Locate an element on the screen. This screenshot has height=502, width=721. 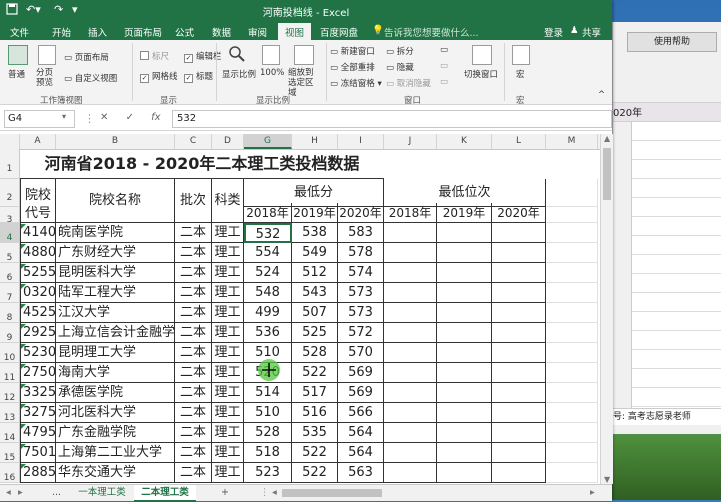
column-header-l: L is located at coordinates (519, 141).